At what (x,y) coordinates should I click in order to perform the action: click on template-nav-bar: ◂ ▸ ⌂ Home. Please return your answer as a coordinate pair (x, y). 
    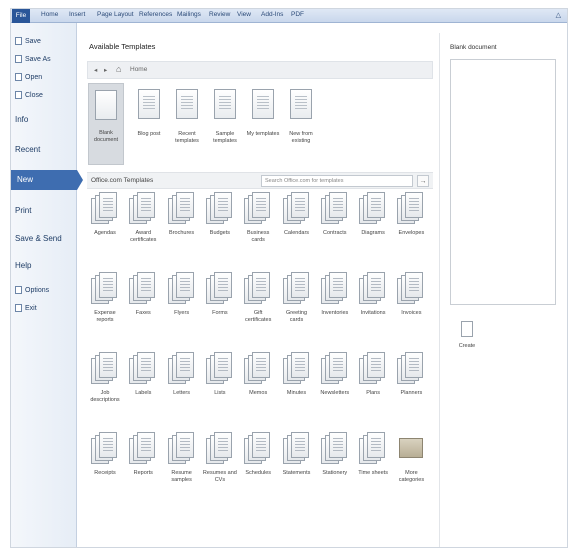
    Looking at the image, I should click on (260, 70).